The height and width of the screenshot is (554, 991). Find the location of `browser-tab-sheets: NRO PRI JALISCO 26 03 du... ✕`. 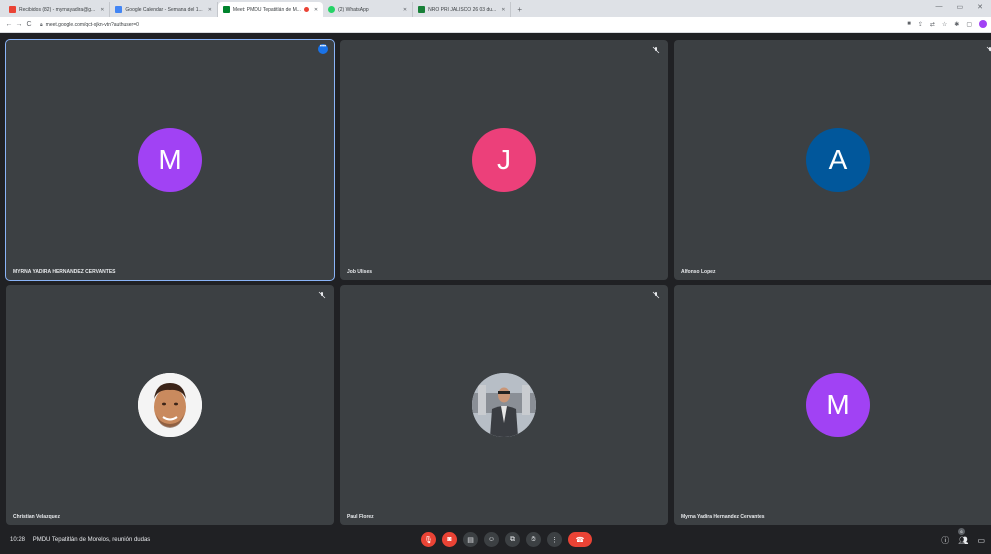

browser-tab-sheets: NRO PRI JALISCO 26 03 du... ✕ is located at coordinates (462, 9).